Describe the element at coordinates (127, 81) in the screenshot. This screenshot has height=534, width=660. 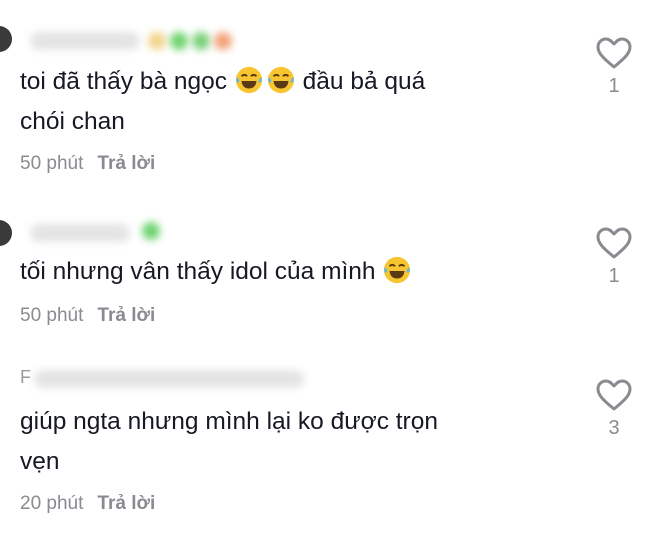
I see `comment-text-part: toi đã thấy bà ngọc` at that location.